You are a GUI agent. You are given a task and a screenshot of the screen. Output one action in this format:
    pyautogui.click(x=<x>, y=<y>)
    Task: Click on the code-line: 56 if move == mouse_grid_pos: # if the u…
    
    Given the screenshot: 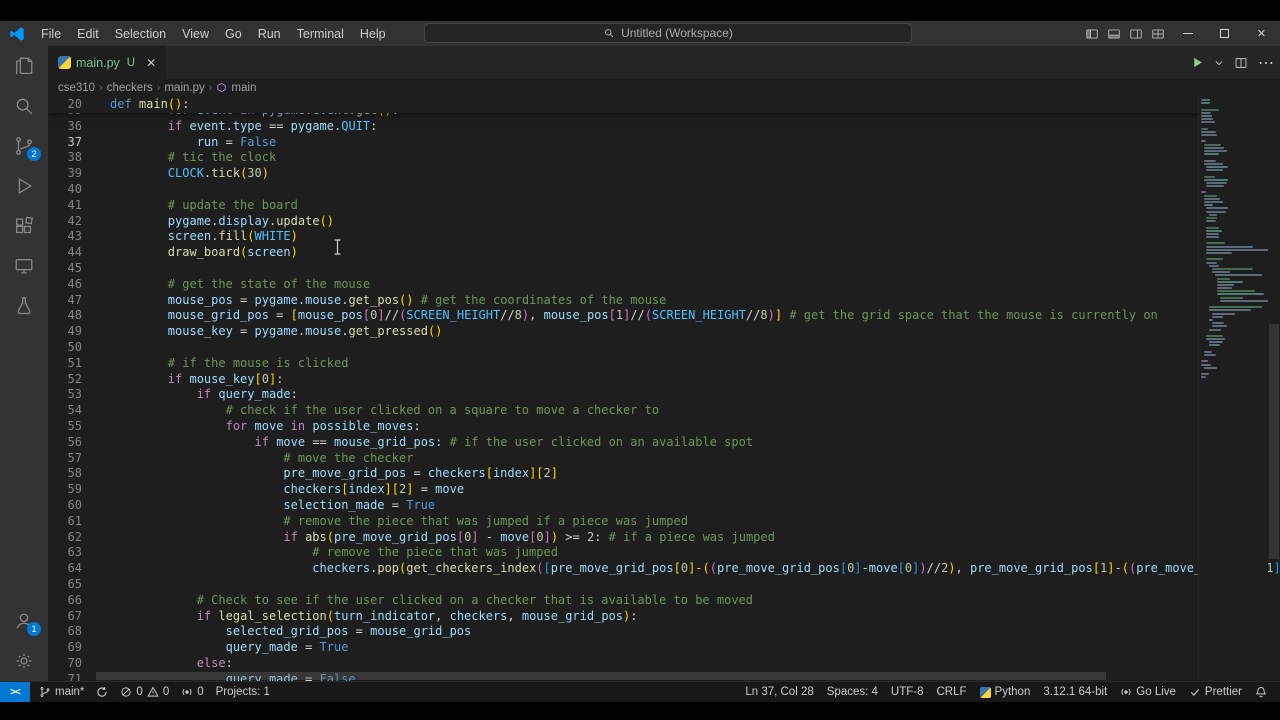 What is the action you would take?
    pyautogui.click(x=664, y=443)
    